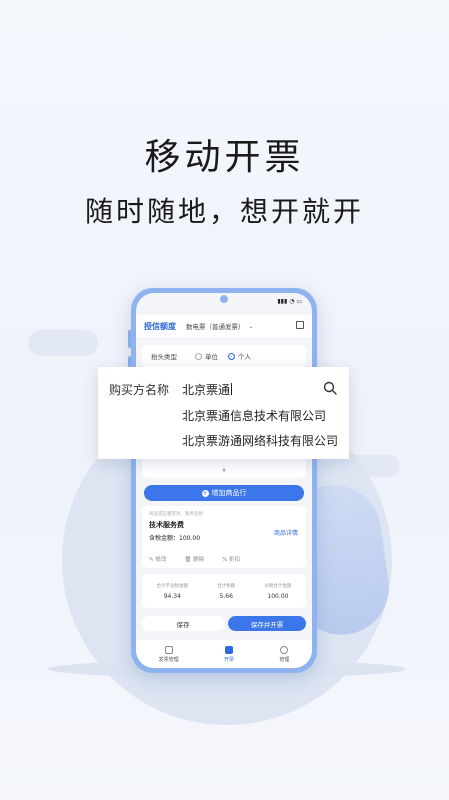 Image resolution: width=449 pixels, height=800 pixels. Describe the element at coordinates (251, 326) in the screenshot. I see `chevron-down-icon: ⌄` at that location.